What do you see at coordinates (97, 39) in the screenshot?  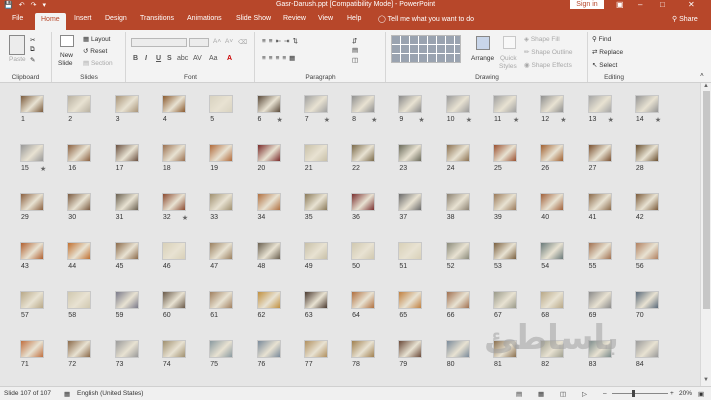 I see `layout-button: ▦ Layout` at bounding box center [97, 39].